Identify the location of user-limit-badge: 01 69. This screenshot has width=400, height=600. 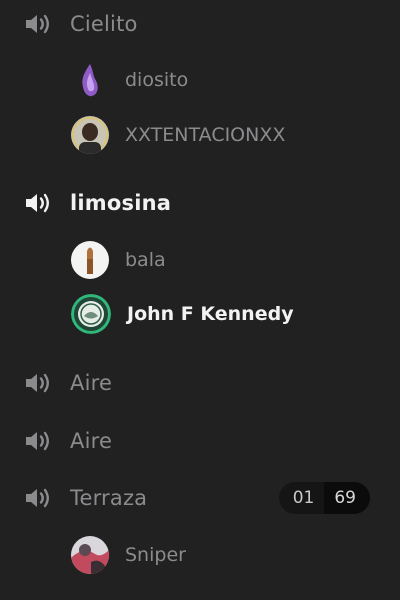
(324, 498).